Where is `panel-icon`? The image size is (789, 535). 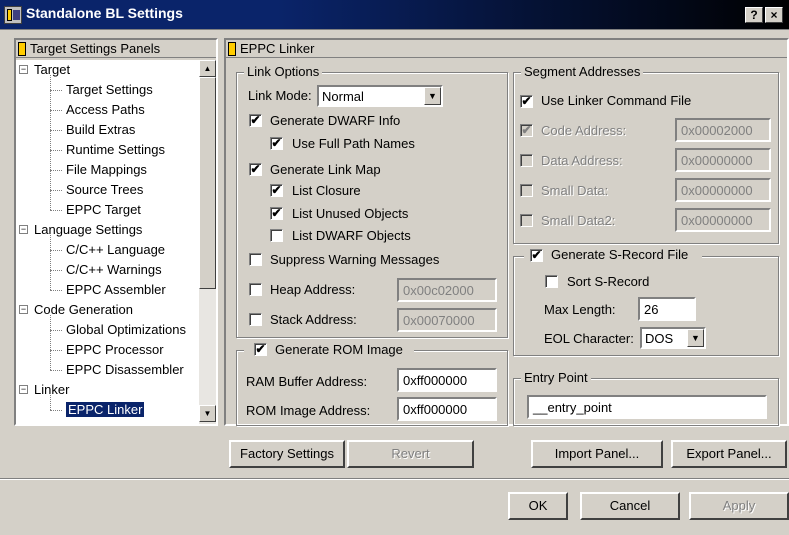
panel-icon is located at coordinates (22, 49).